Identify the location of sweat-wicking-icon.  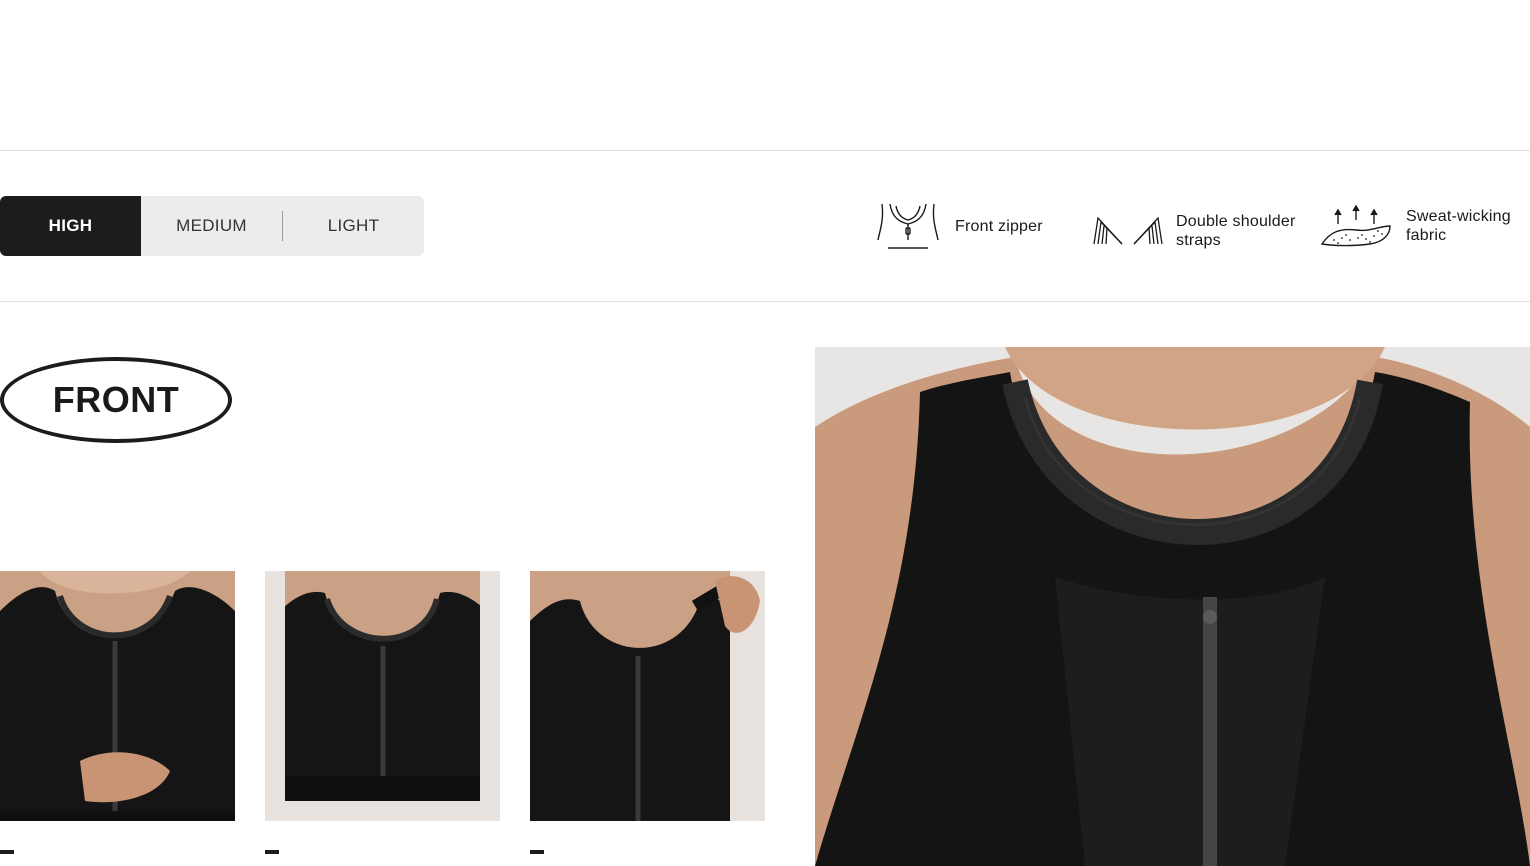
(1355, 225).